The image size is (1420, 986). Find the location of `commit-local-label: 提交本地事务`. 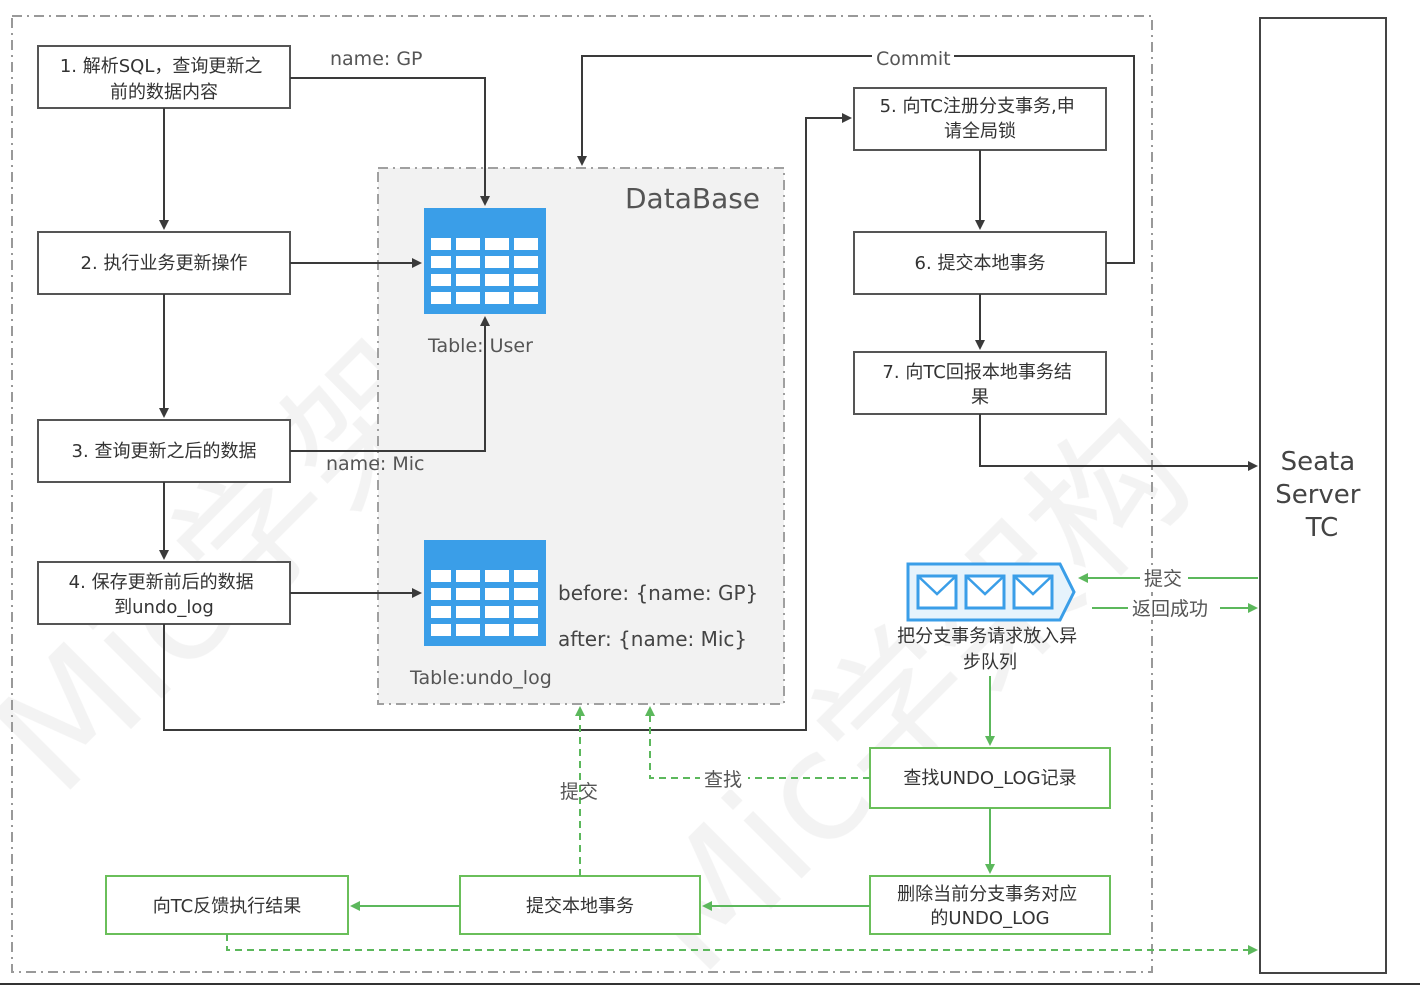

commit-local-label: 提交本地事务 is located at coordinates (580, 906).